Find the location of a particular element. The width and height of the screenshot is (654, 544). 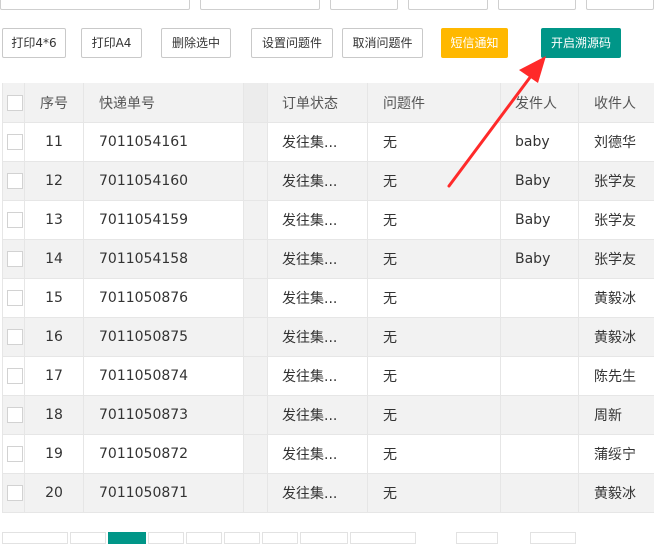

set-problem-button: 设置问题件 is located at coordinates (292, 43).